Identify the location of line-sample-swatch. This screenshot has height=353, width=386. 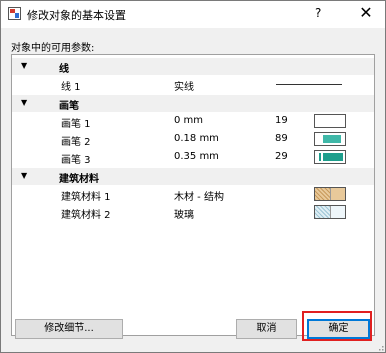
(309, 84).